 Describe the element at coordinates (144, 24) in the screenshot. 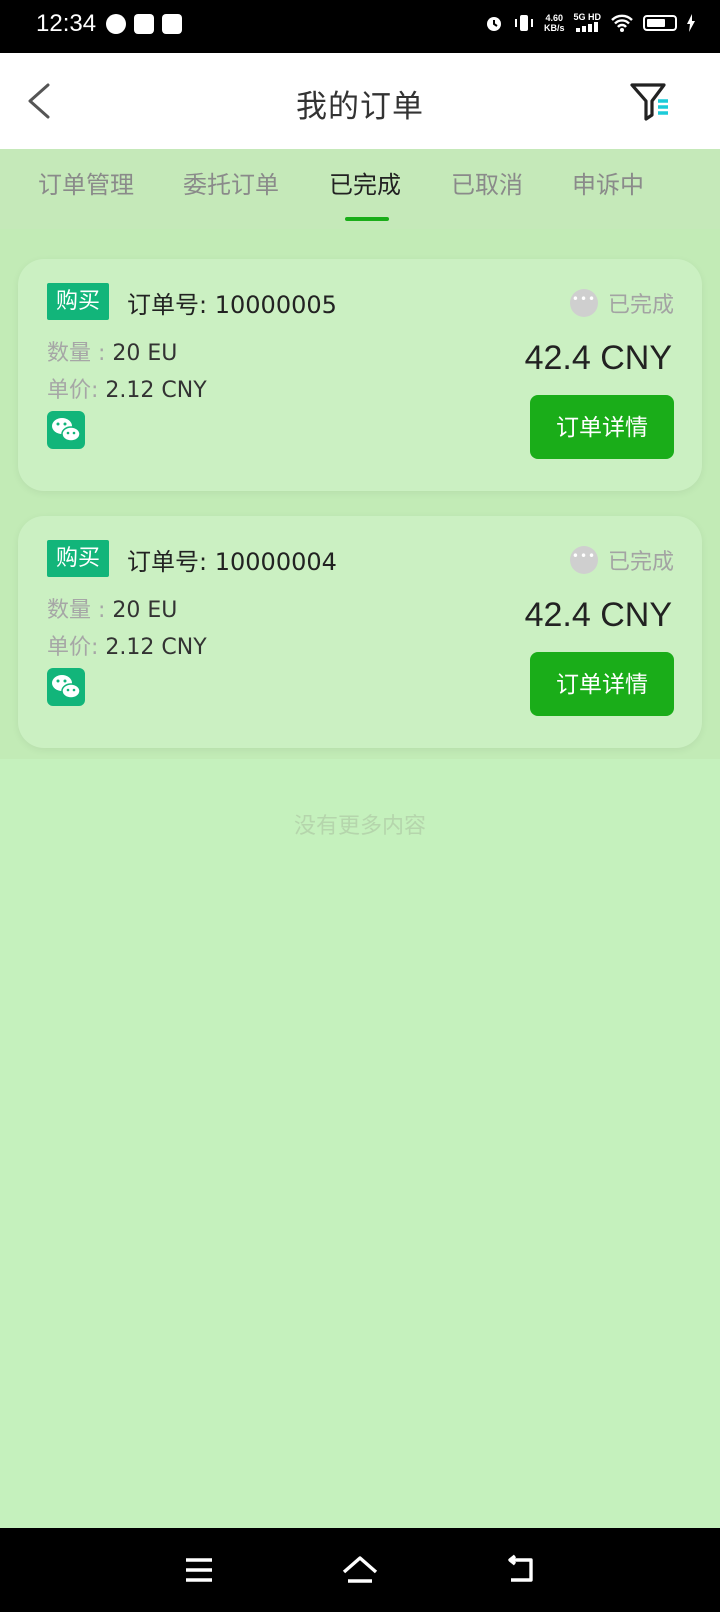

I see `app-notification-icon` at that location.